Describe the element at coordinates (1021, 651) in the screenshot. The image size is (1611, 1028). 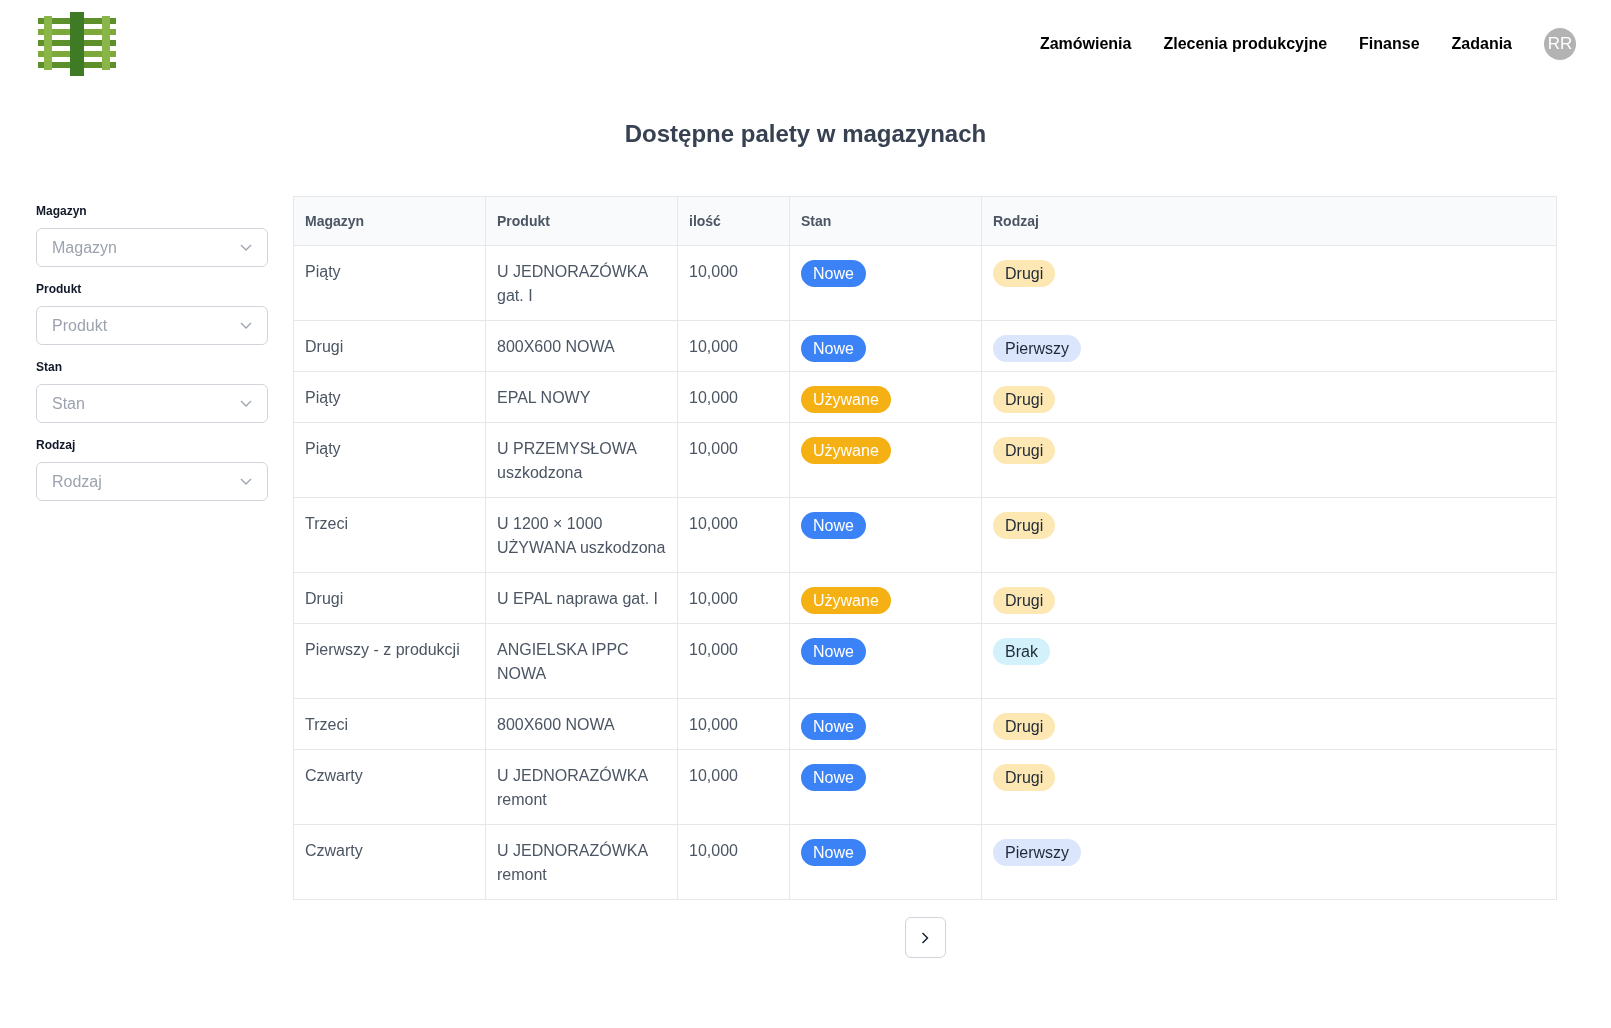
I see `type-badge: Brak` at that location.